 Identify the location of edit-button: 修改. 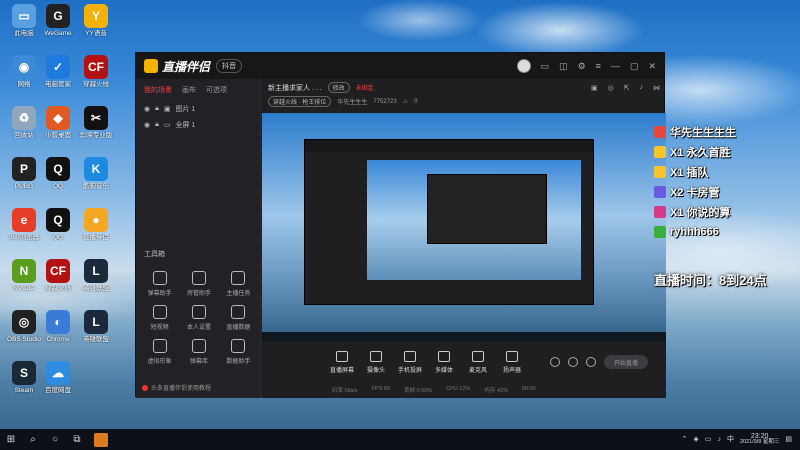
(338, 87).